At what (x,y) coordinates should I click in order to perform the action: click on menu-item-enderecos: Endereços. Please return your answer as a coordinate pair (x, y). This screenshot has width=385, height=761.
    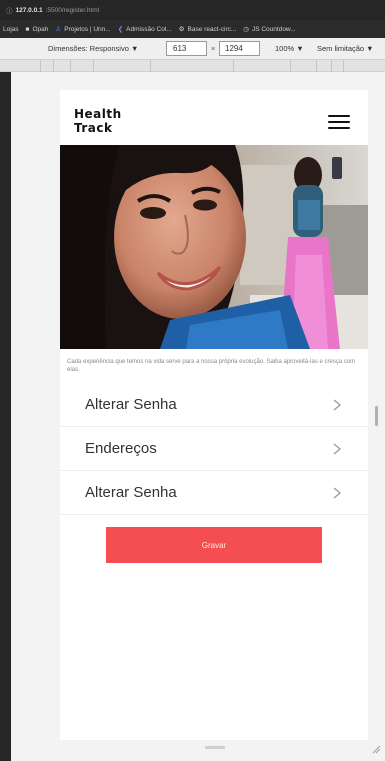
    Looking at the image, I should click on (214, 449).